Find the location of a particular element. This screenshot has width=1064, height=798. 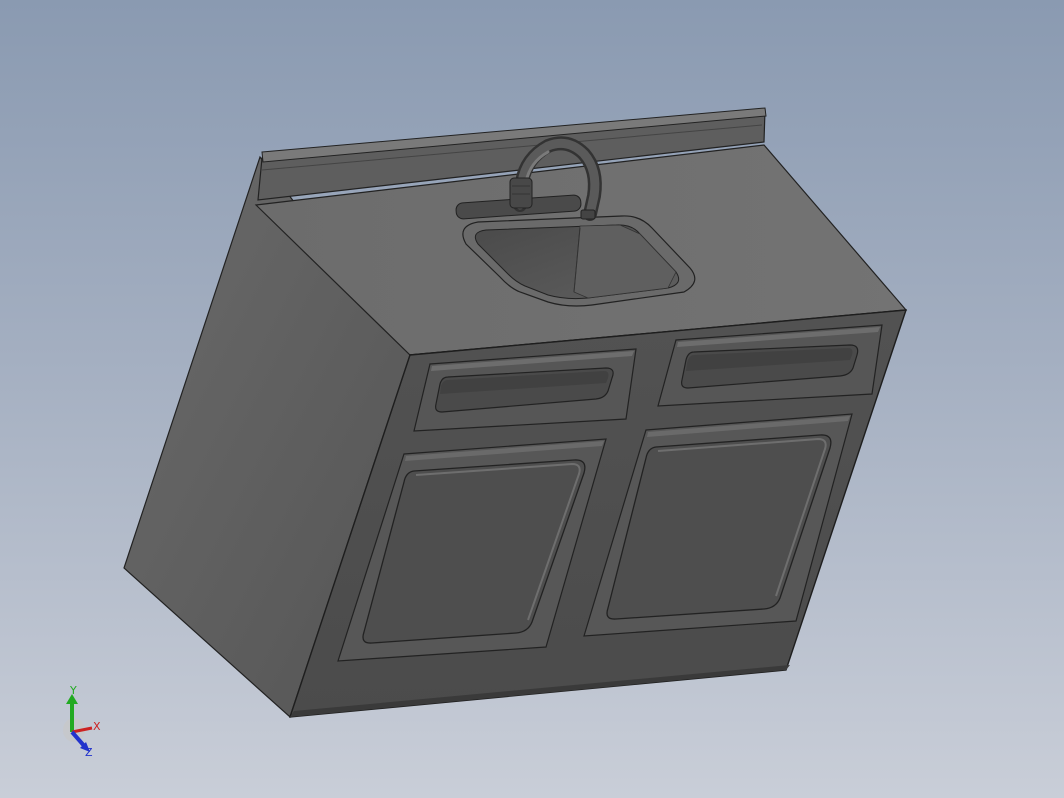

triad-y-label: Y is located at coordinates (73, 690).